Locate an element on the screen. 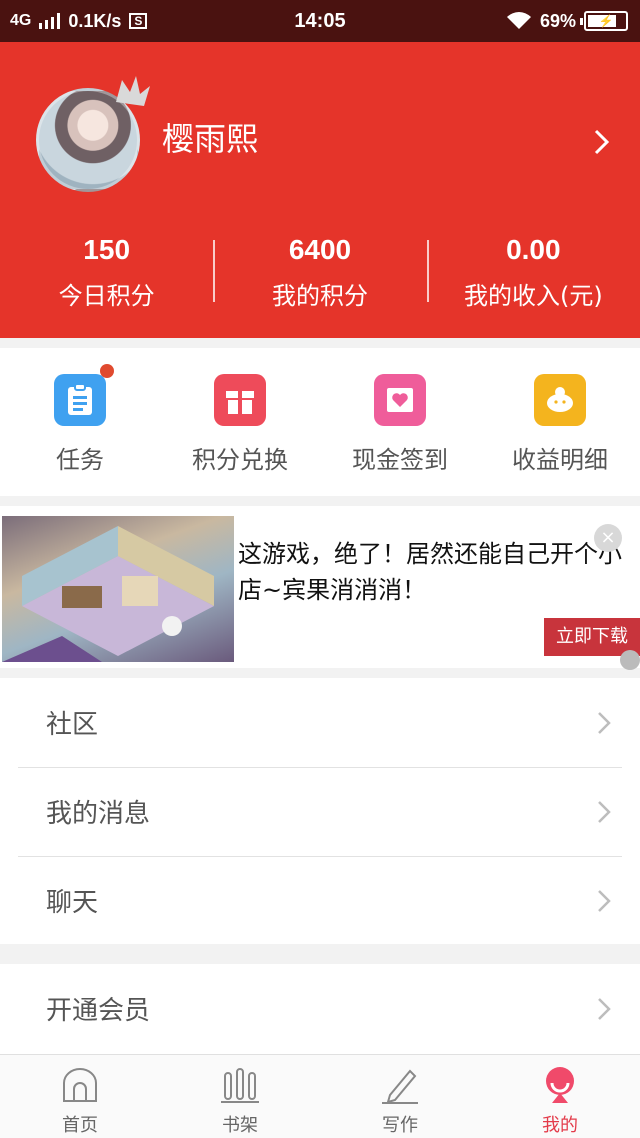 The width and height of the screenshot is (640, 1138). menu-item-my-messages: 我的消息 is located at coordinates (320, 811).